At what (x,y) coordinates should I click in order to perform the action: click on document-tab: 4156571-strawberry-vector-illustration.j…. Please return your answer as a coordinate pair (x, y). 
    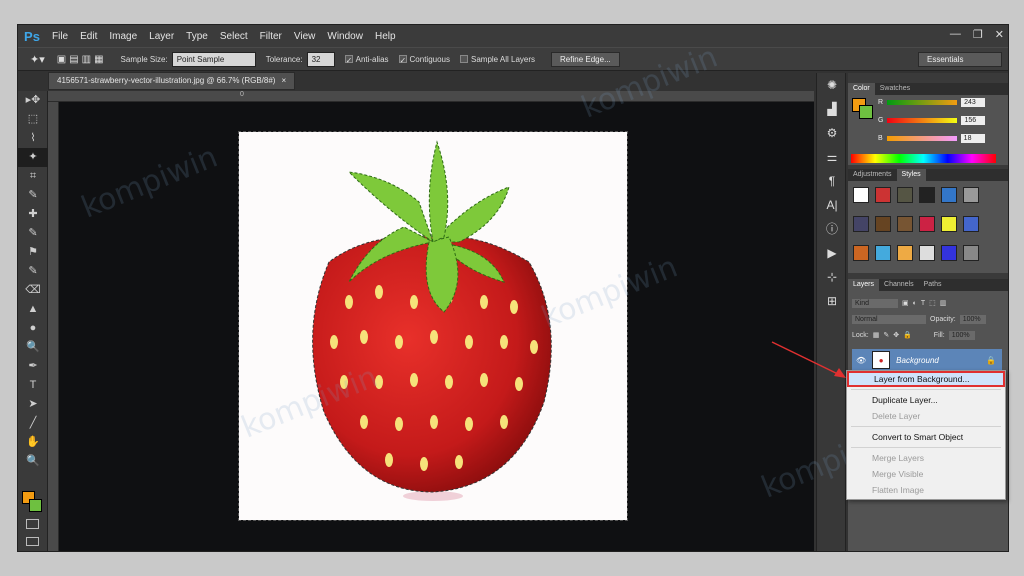
    Looking at the image, I should click on (172, 81).